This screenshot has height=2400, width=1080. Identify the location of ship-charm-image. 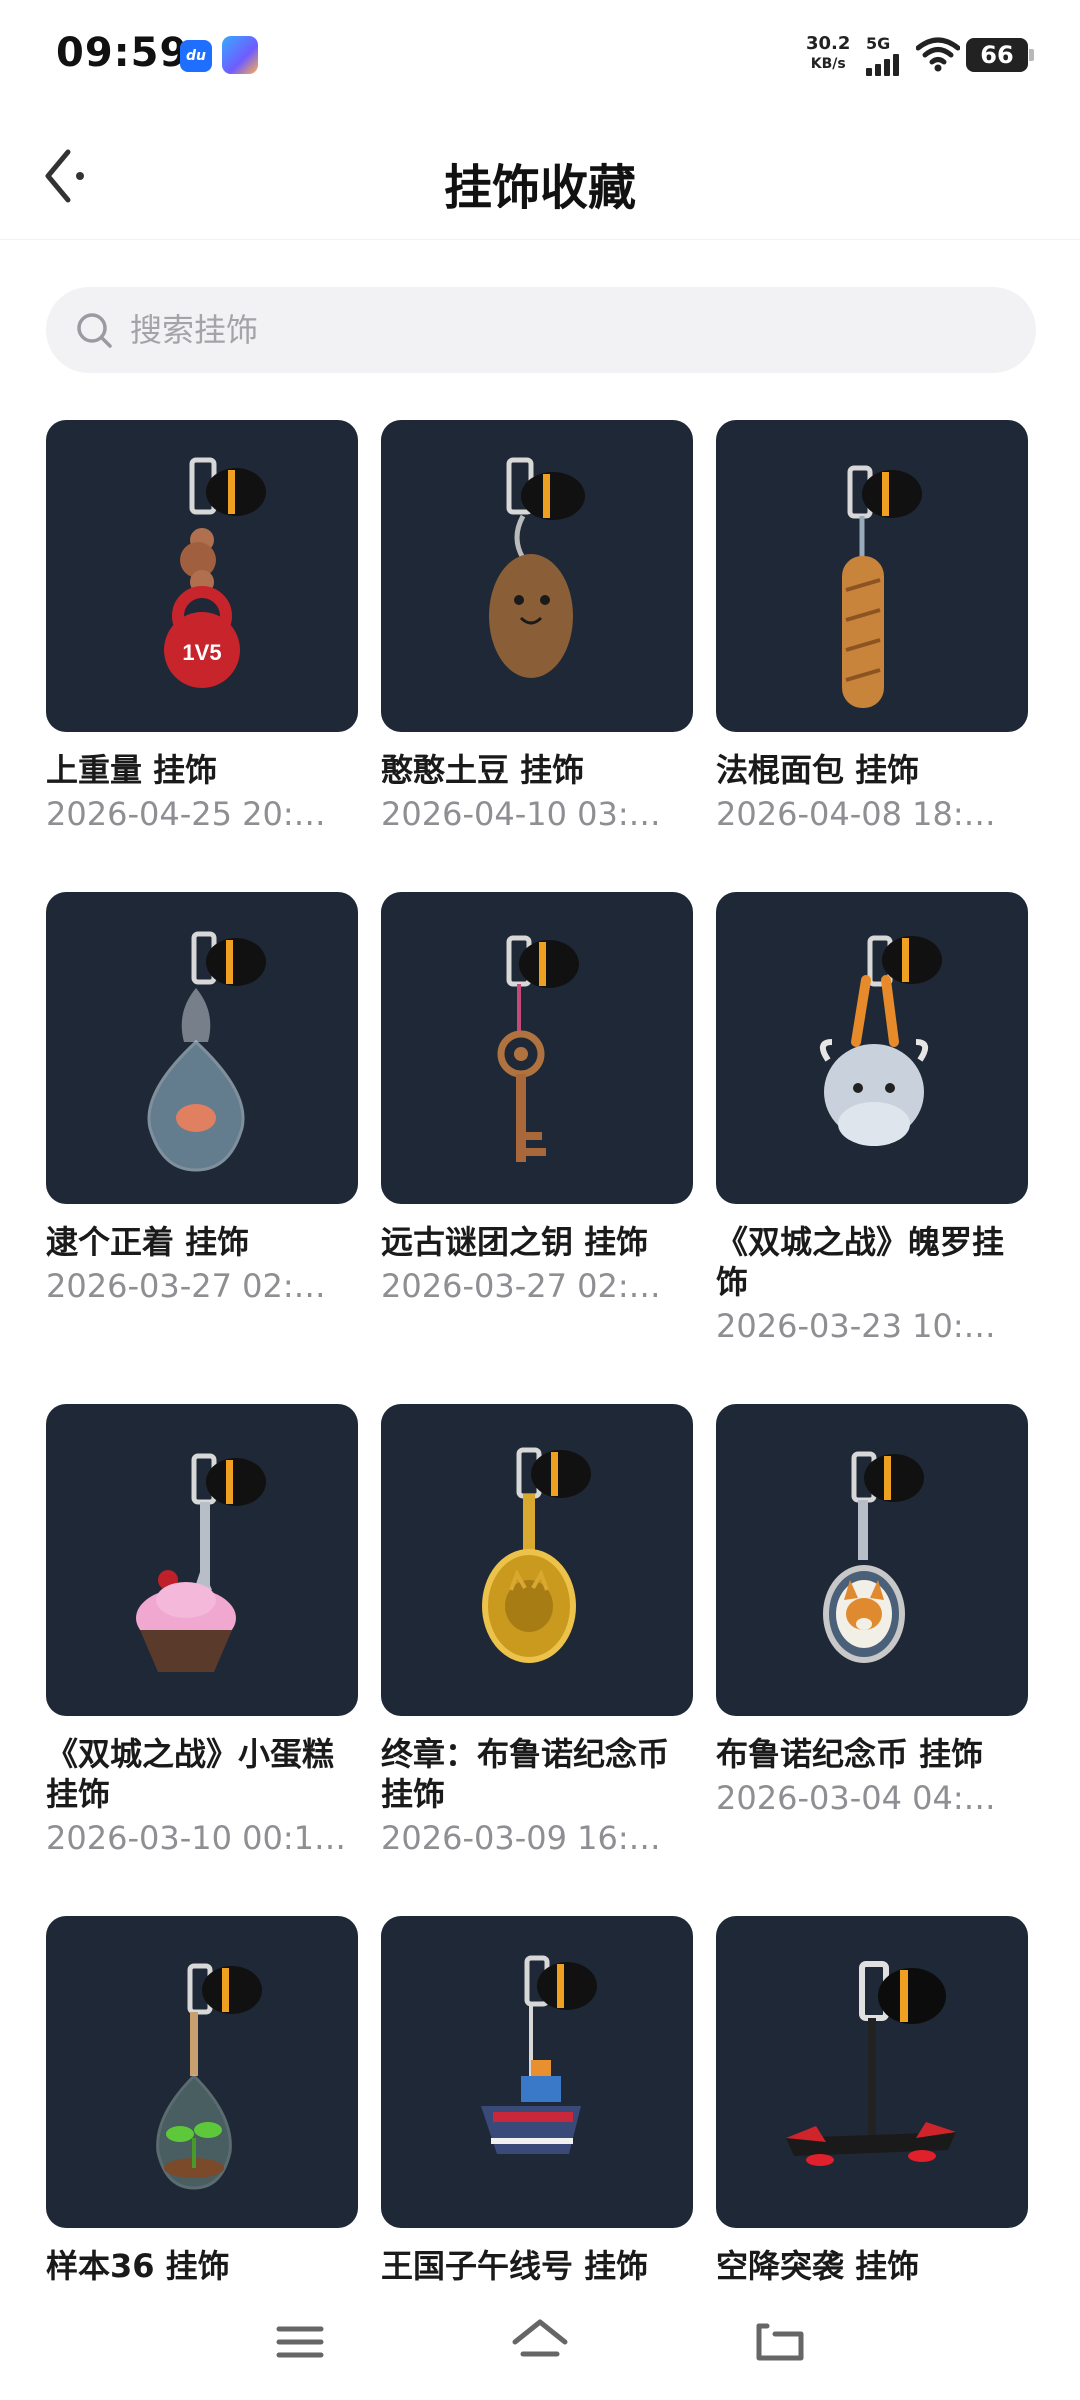
(539, 2054).